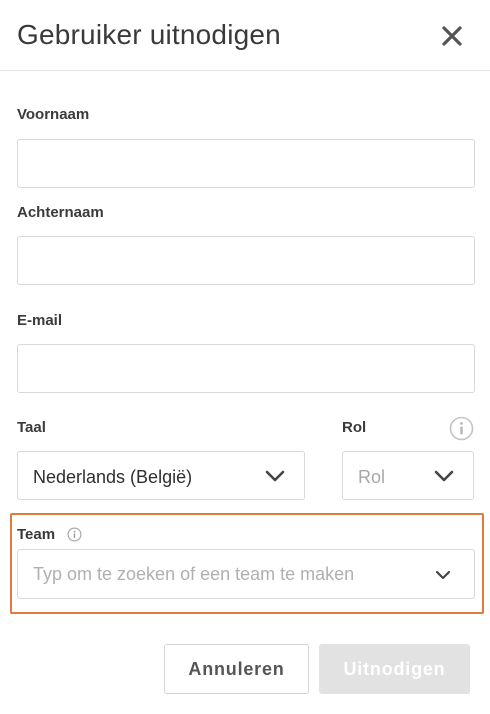 This screenshot has width=490, height=714. I want to click on email-label: E-mail, so click(40, 320).